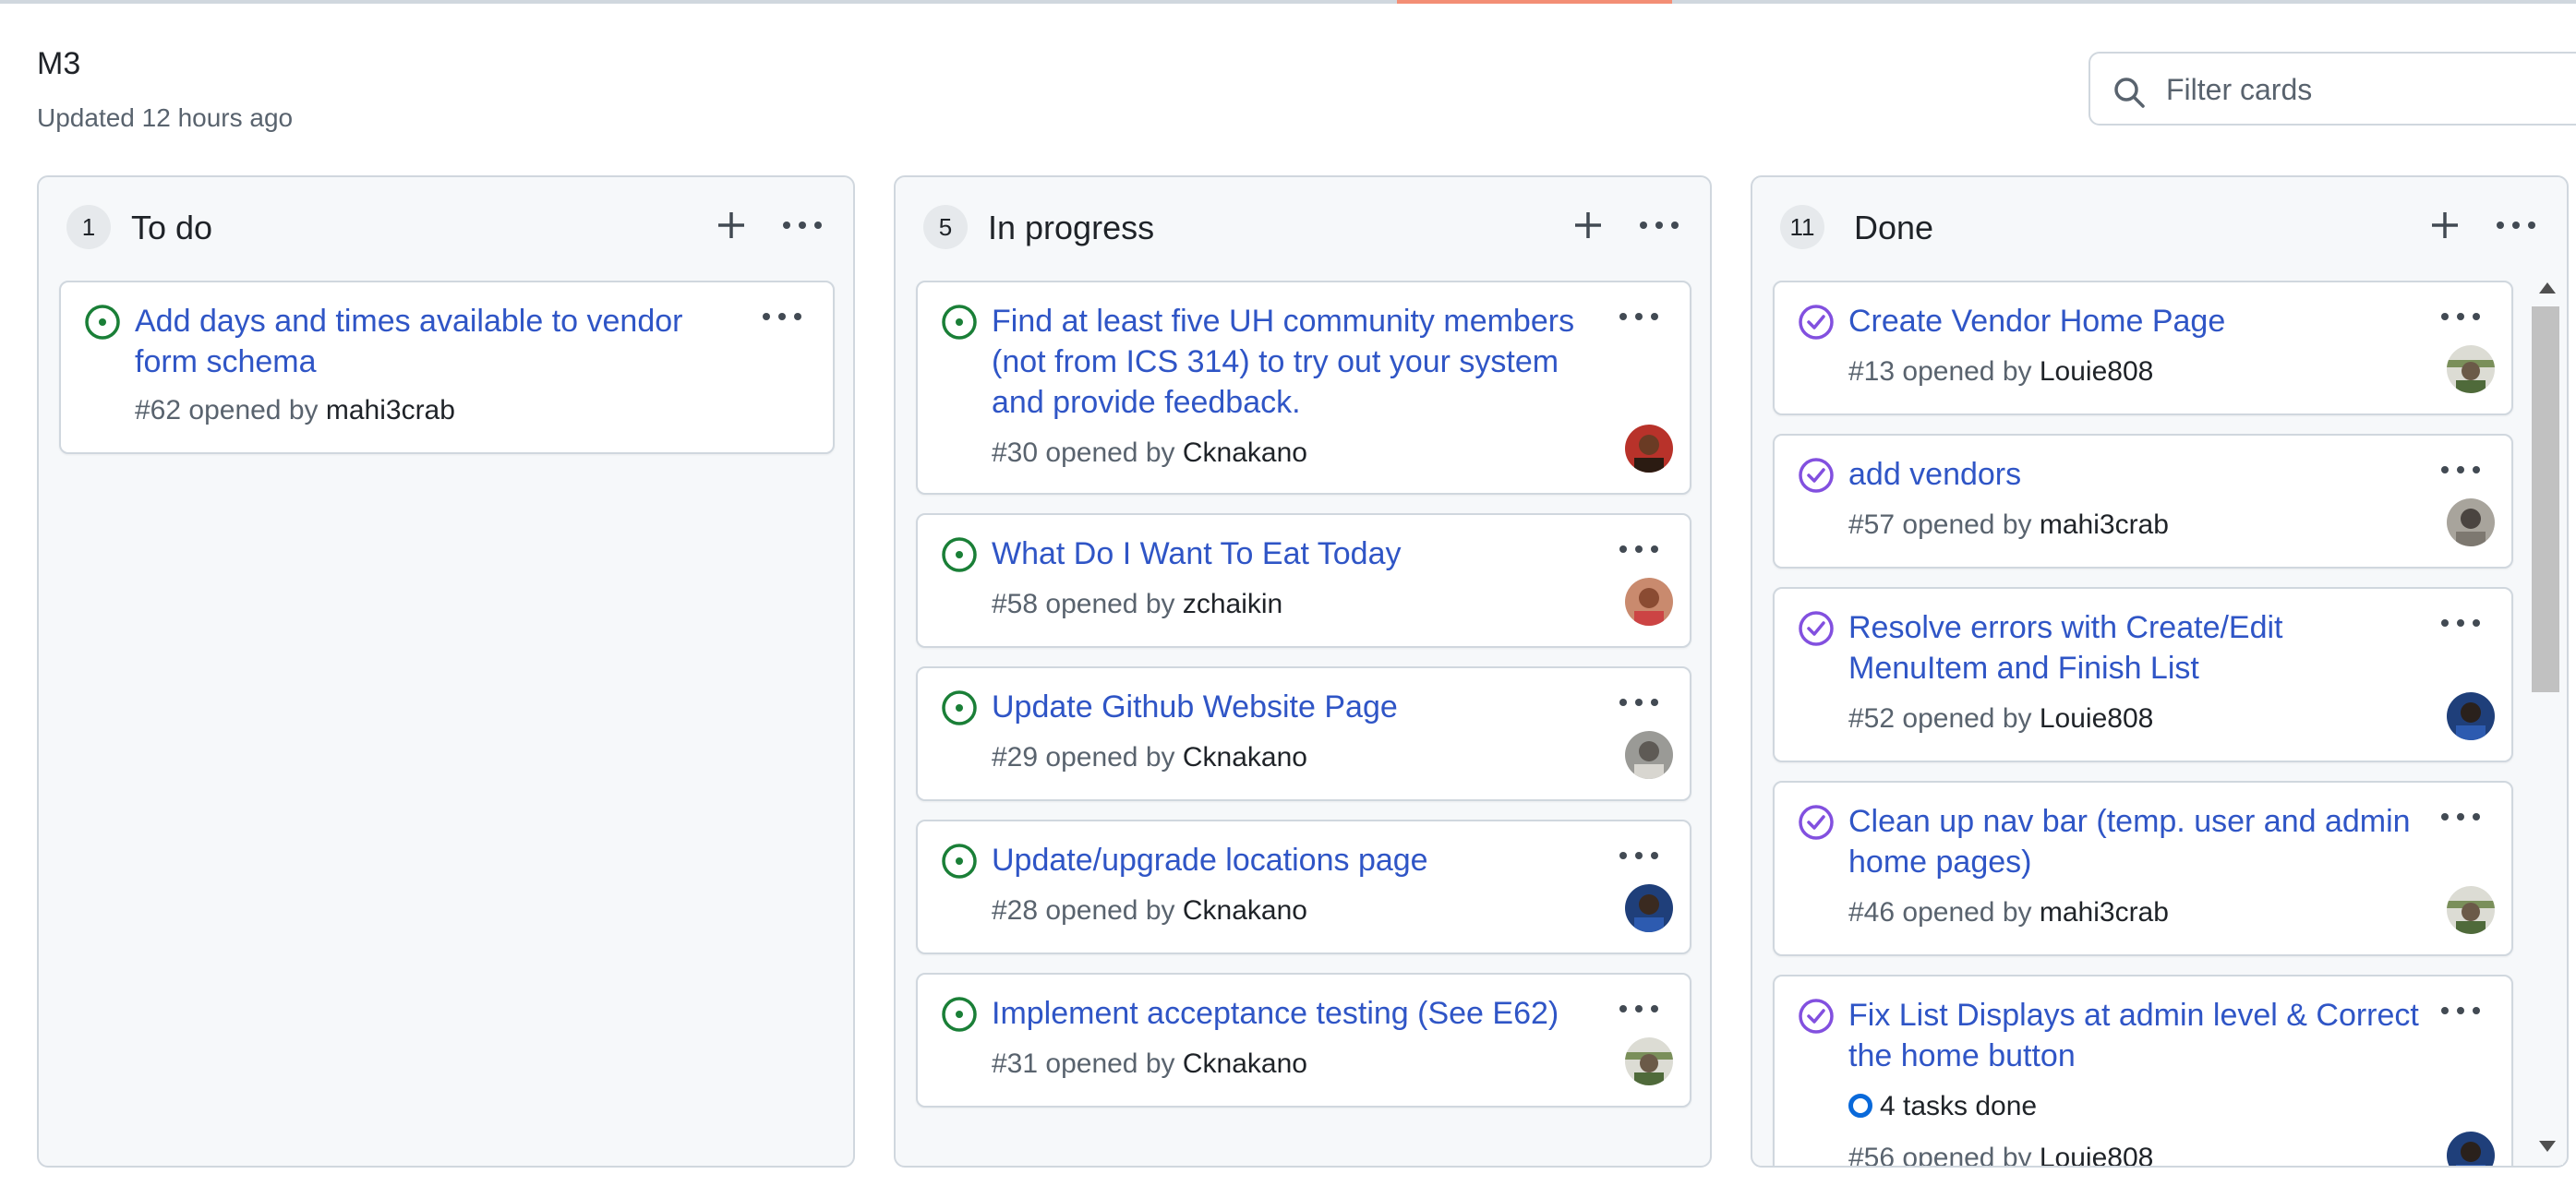  What do you see at coordinates (2547, 288) in the screenshot?
I see `scroll-up-arrow-icon` at bounding box center [2547, 288].